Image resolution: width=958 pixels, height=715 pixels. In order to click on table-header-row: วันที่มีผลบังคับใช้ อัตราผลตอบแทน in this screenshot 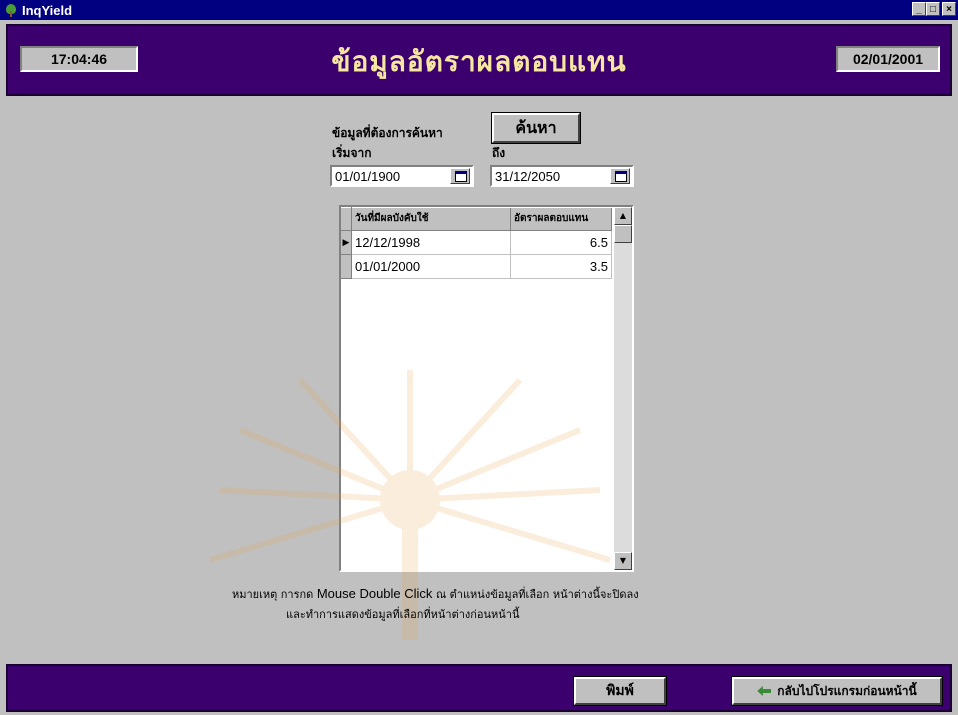, I will do `click(476, 219)`.